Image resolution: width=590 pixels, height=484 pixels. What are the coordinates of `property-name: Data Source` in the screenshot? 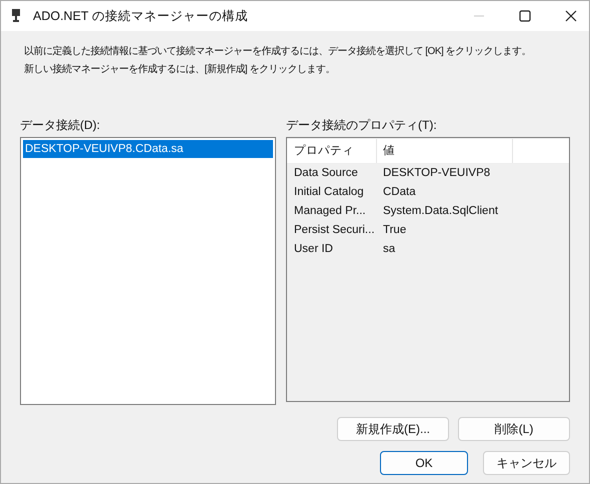 It's located at (326, 173).